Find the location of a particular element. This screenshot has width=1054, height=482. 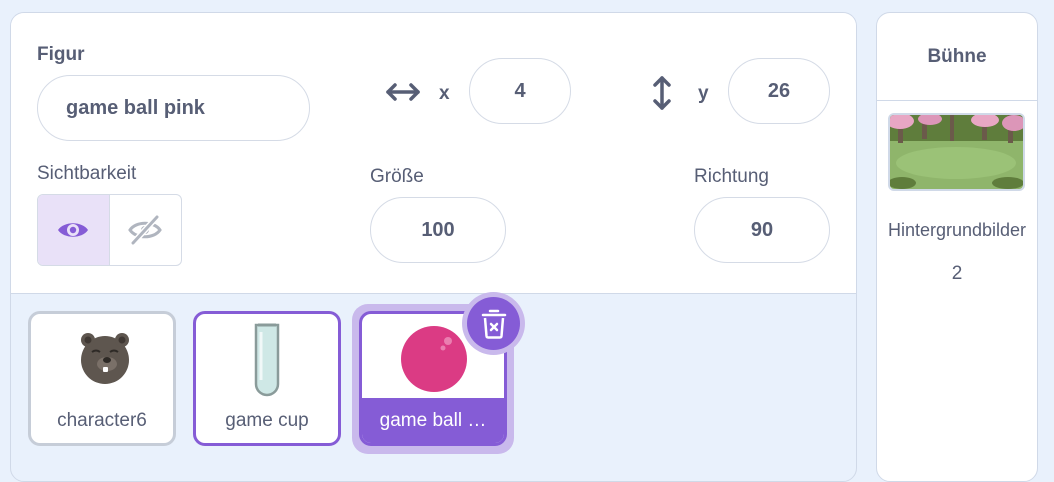

delete-sprite-button is located at coordinates (493, 323).